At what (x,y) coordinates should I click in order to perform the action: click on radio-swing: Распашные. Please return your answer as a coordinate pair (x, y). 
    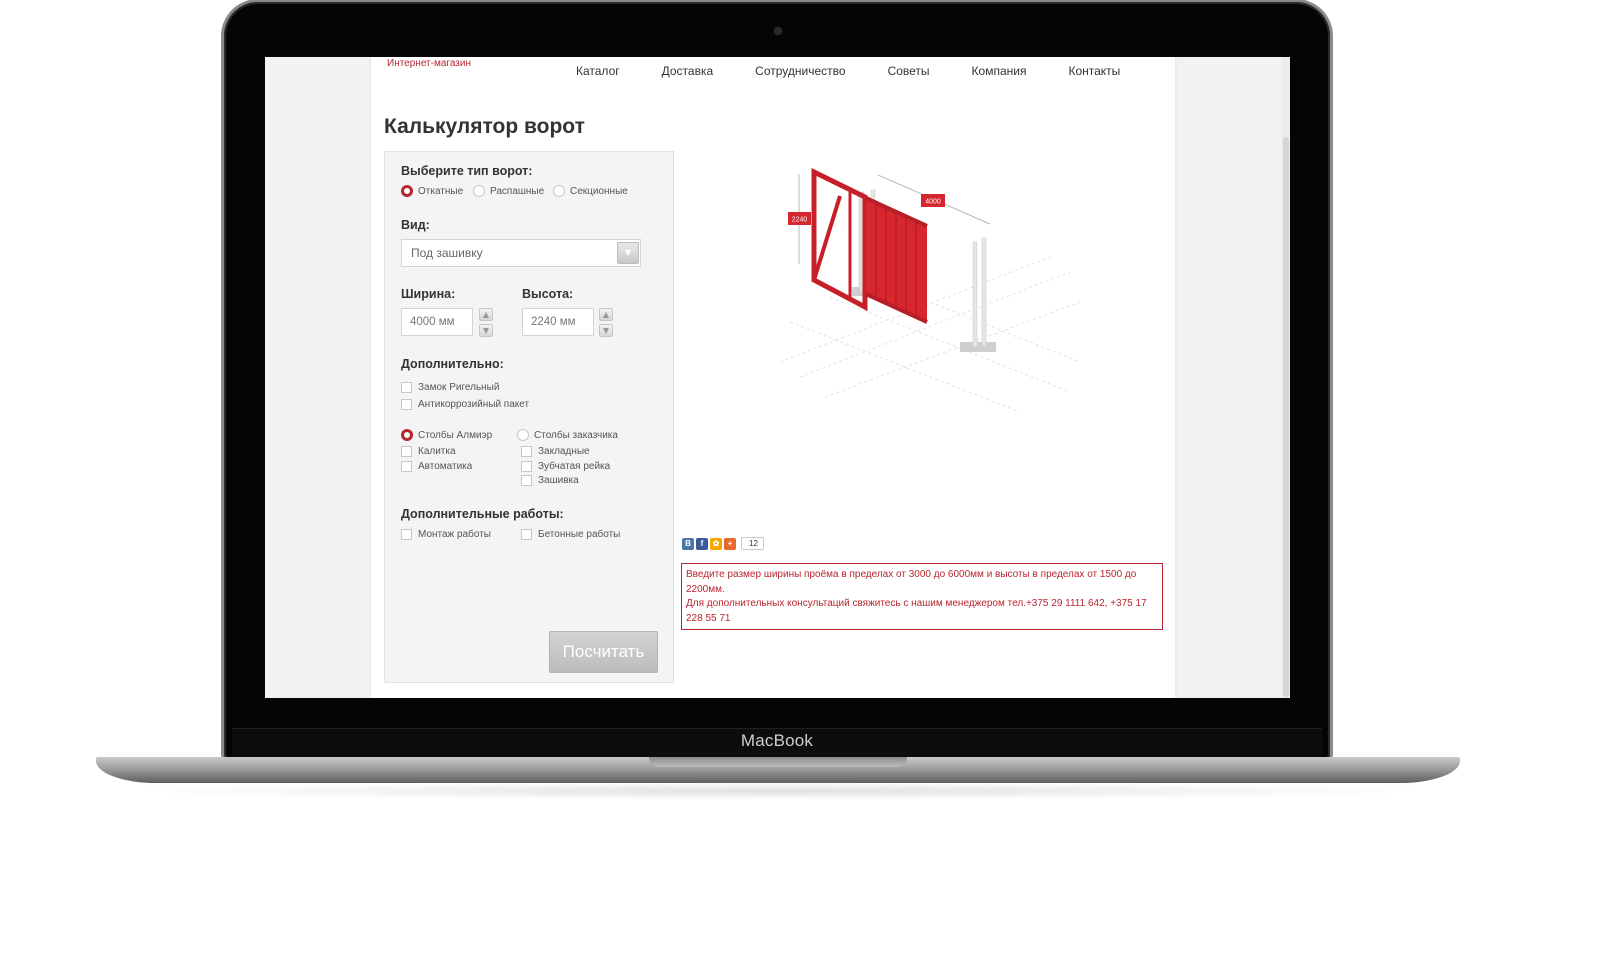
    Looking at the image, I should click on (508, 191).